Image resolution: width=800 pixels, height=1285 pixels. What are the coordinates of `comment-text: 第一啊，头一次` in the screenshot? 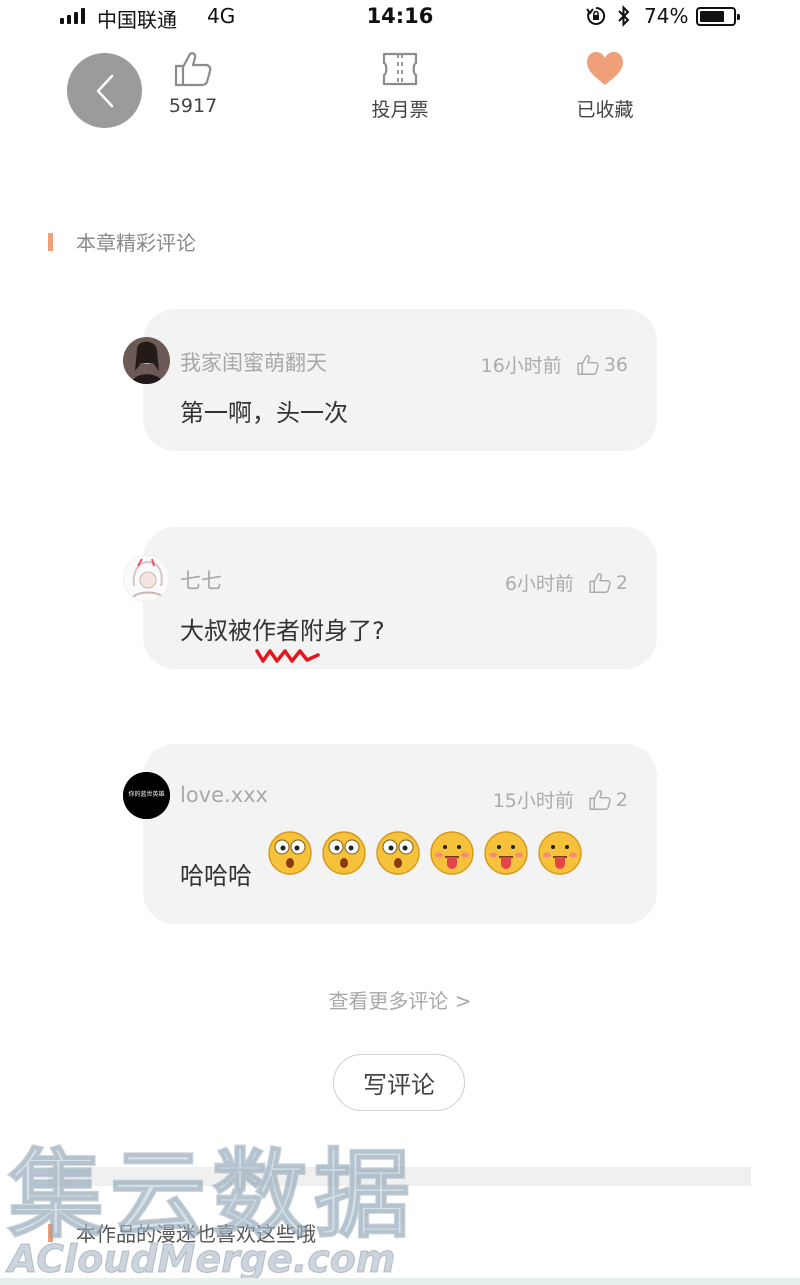 It's located at (264, 413).